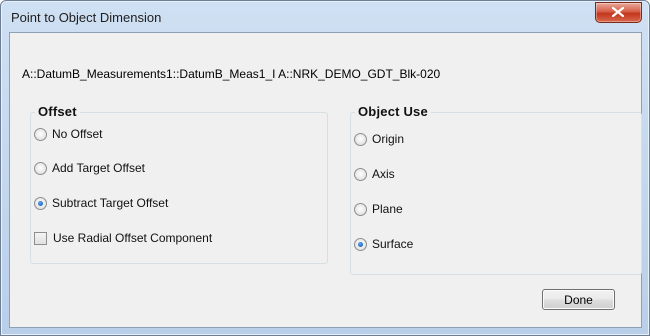 This screenshot has height=336, width=650. Describe the element at coordinates (57, 111) in the screenshot. I see `offset-group-title: Offset` at that location.